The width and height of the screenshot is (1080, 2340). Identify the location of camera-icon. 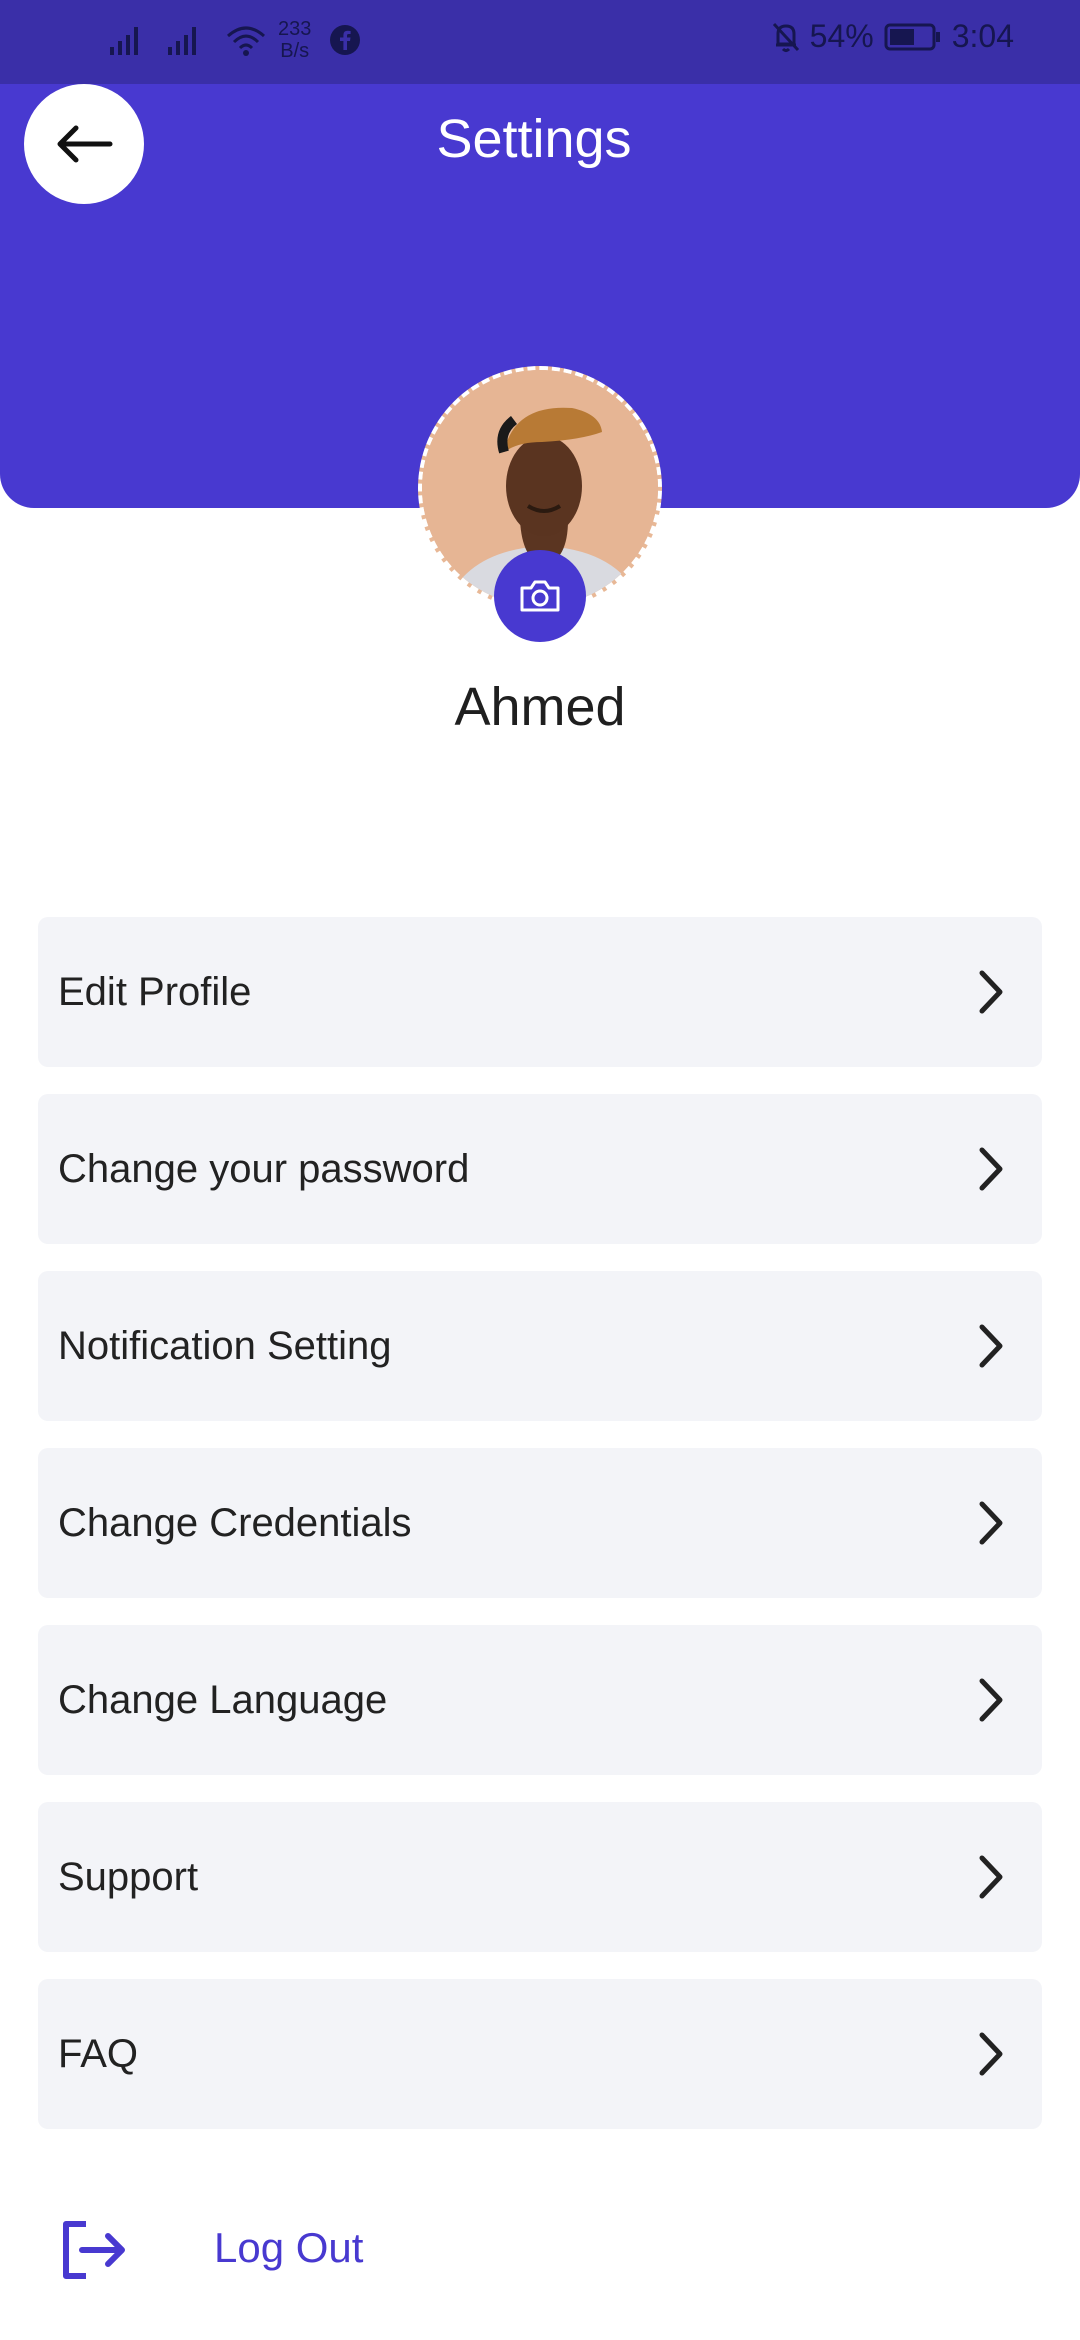
(540, 596).